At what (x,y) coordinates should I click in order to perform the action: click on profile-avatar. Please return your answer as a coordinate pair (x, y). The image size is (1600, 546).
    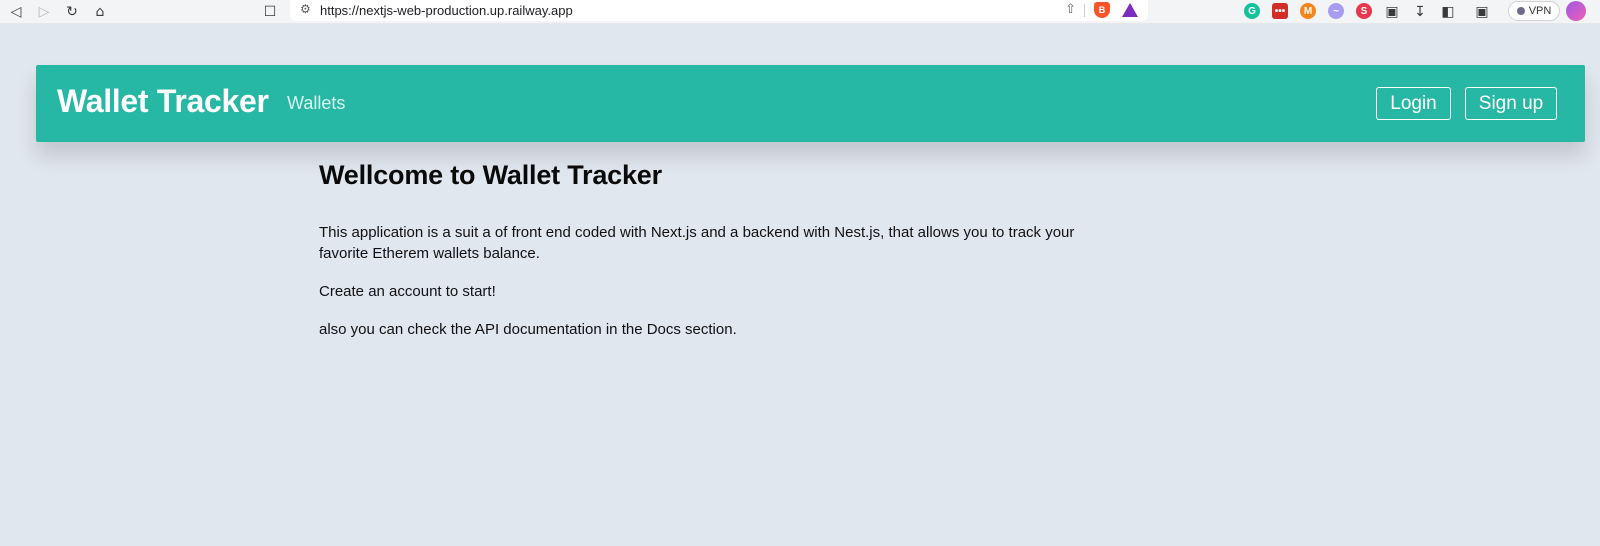
    Looking at the image, I should click on (1576, 11).